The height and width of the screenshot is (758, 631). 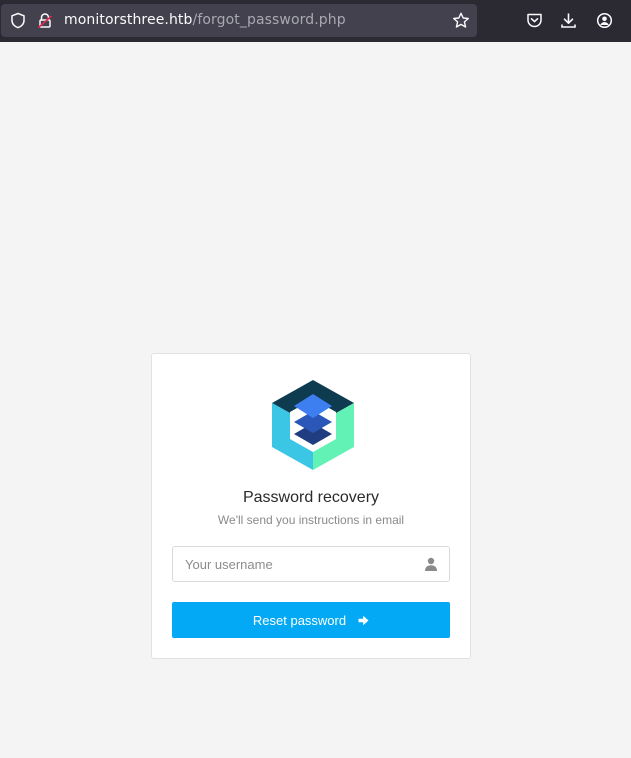 What do you see at coordinates (363, 620) in the screenshot?
I see `arrow-right-icon` at bounding box center [363, 620].